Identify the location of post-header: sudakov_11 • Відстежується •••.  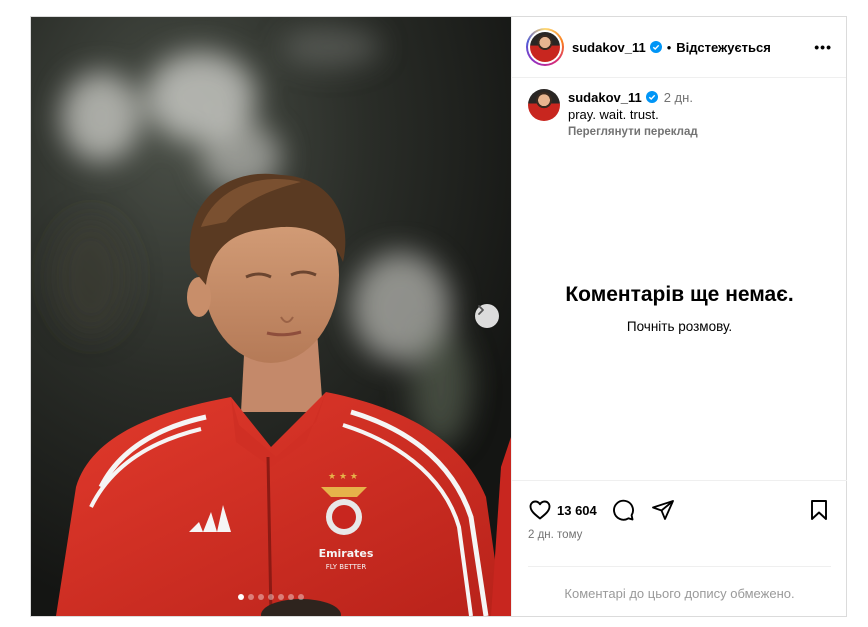
(679, 47).